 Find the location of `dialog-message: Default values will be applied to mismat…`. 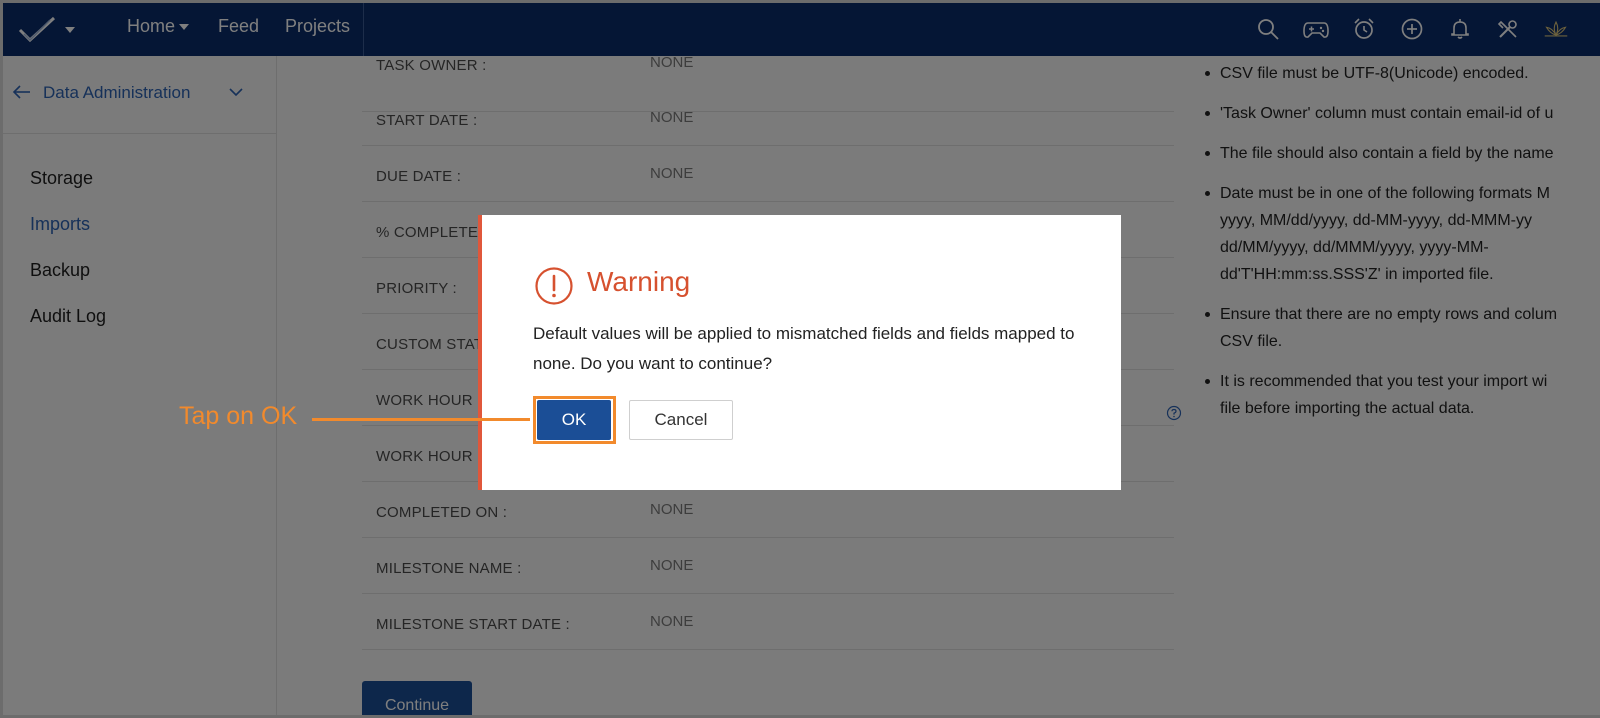

dialog-message: Default values will be applied to mismat… is located at coordinates (804, 348).